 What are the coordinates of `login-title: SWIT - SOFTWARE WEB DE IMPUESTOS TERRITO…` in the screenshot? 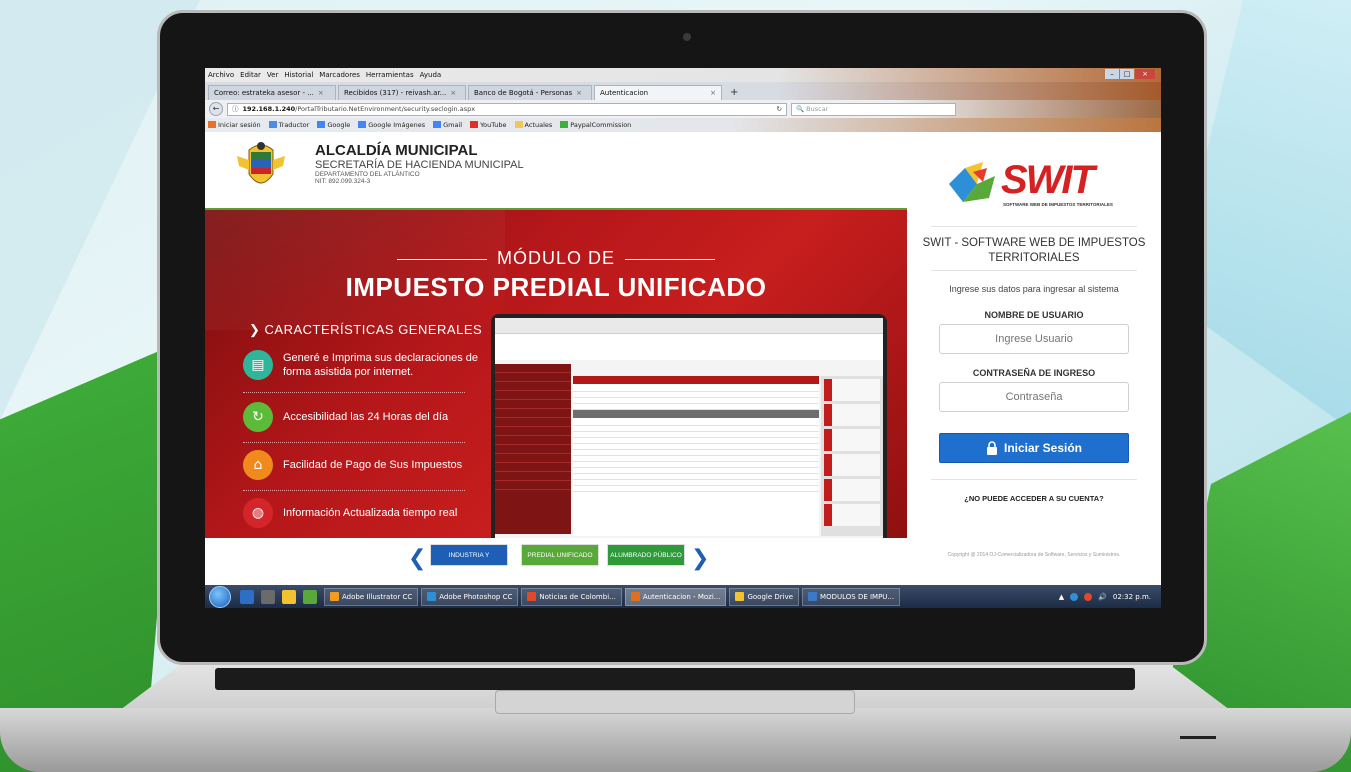 It's located at (1034, 250).